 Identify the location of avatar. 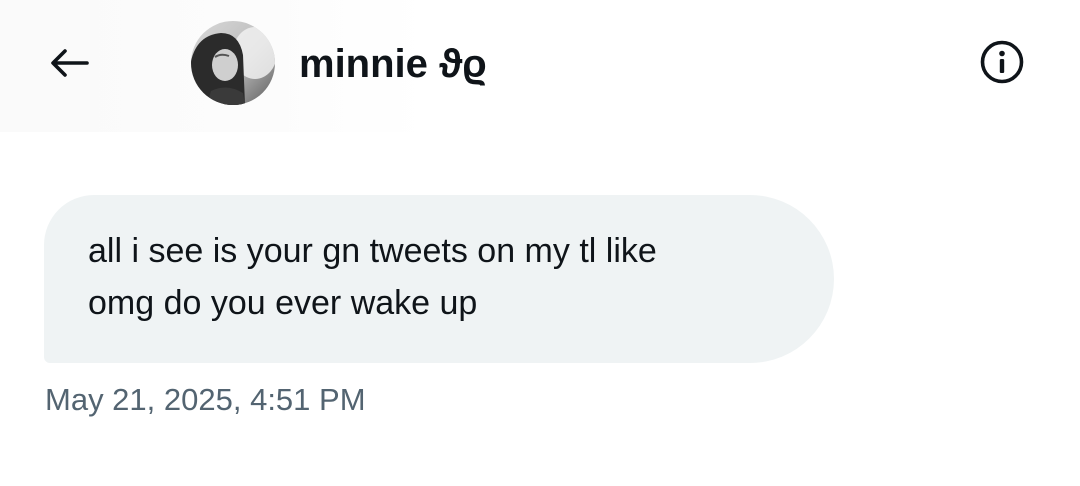
(233, 63).